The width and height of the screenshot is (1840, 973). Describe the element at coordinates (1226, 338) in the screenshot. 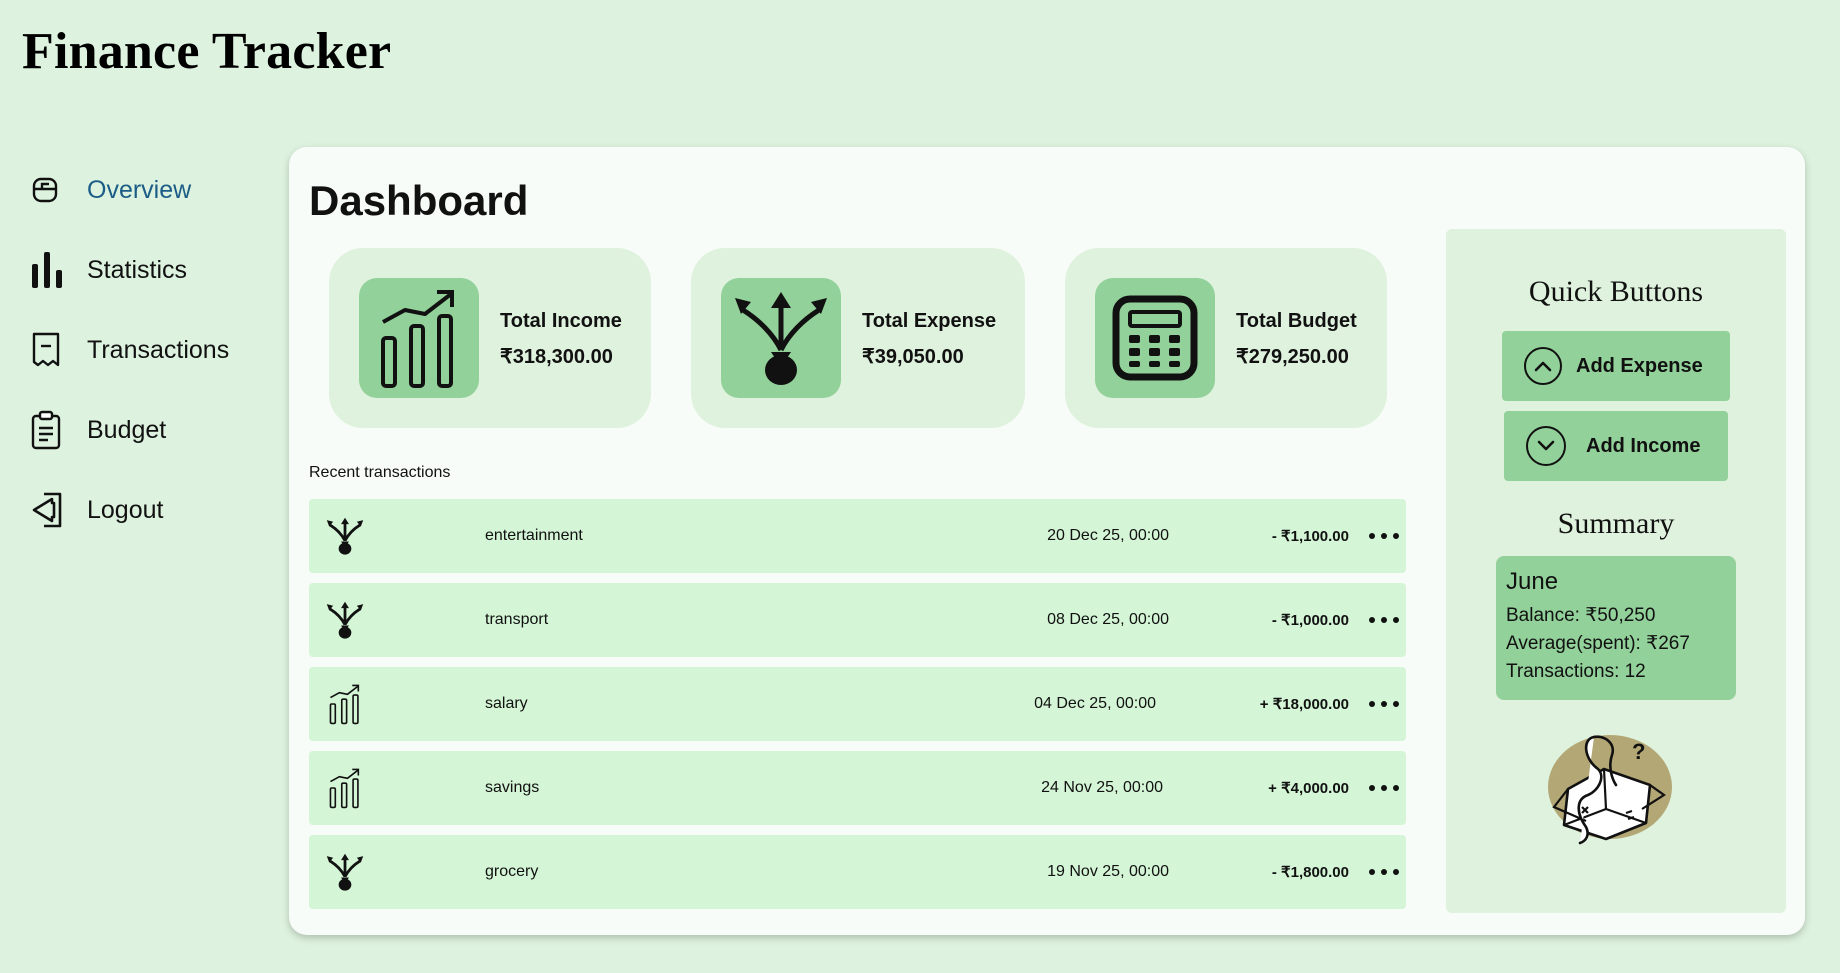

I see `total-budget-card: Total Budget ₹279,250.00` at that location.